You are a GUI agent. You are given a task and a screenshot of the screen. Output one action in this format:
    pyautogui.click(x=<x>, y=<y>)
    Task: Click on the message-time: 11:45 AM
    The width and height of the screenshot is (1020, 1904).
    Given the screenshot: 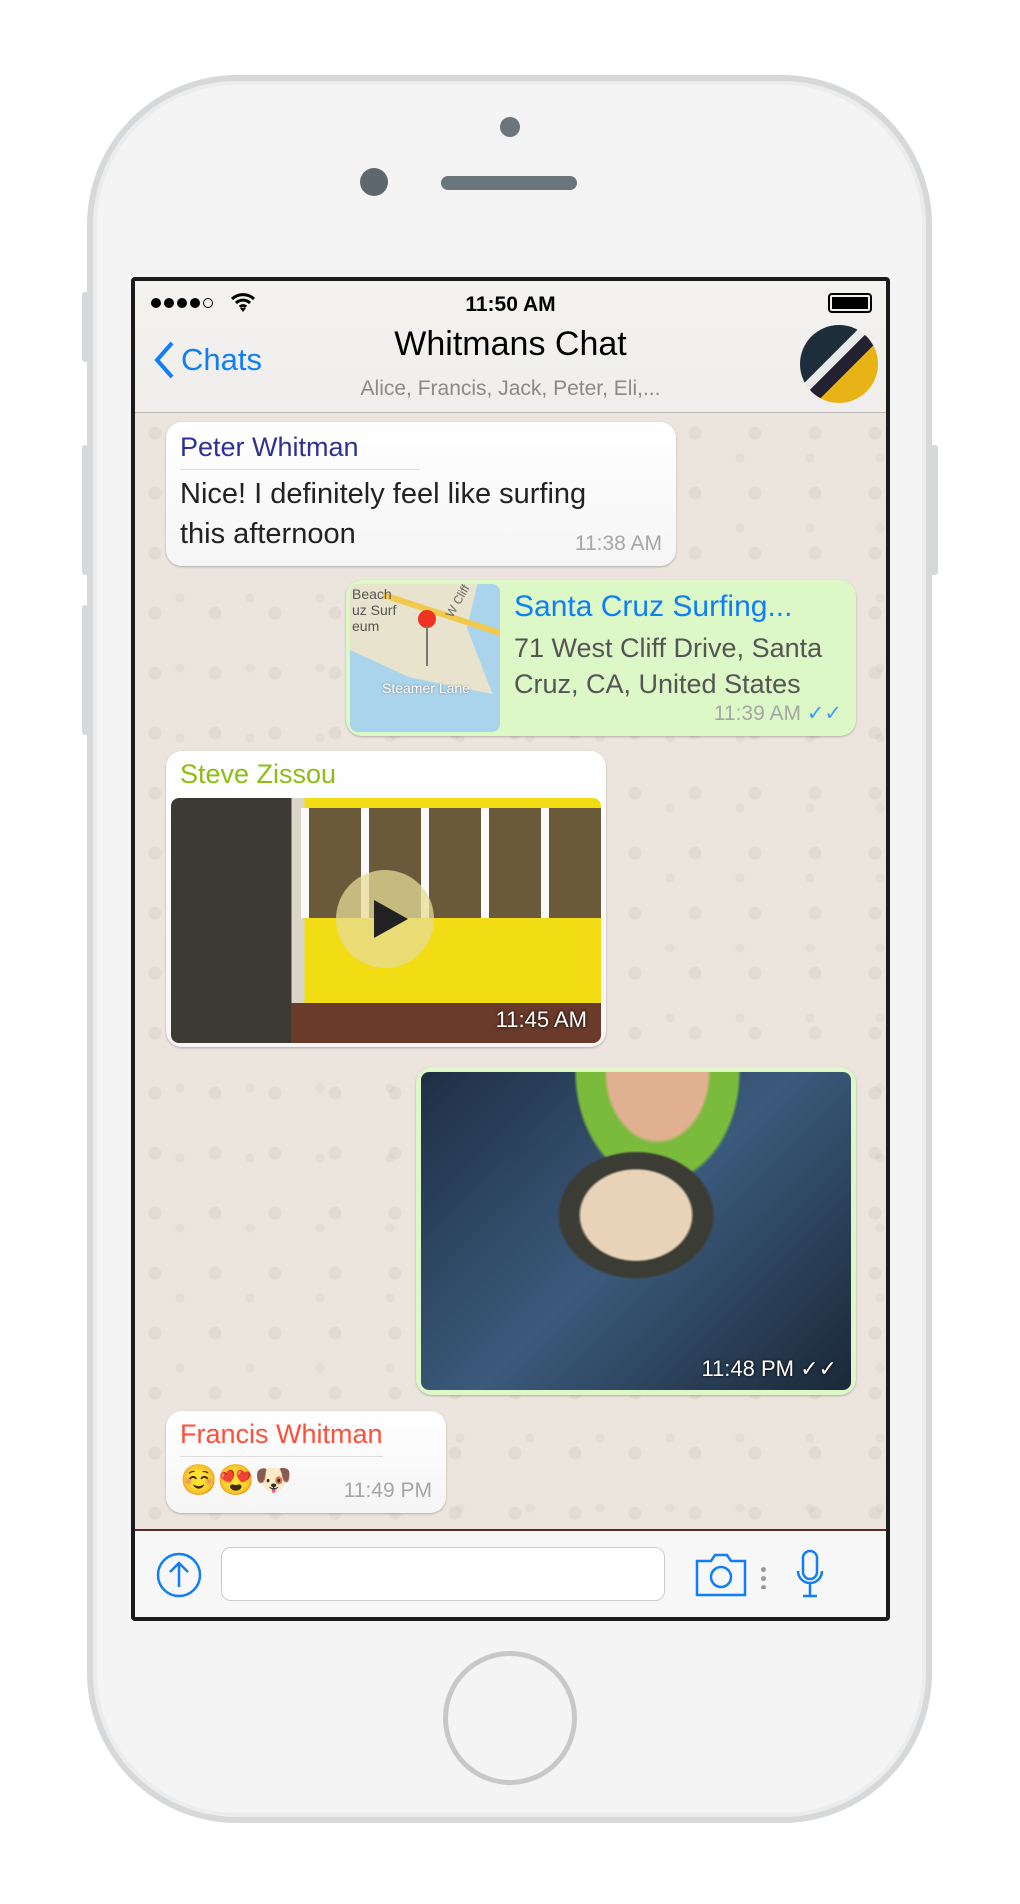 What is the action you would take?
    pyautogui.click(x=541, y=1019)
    